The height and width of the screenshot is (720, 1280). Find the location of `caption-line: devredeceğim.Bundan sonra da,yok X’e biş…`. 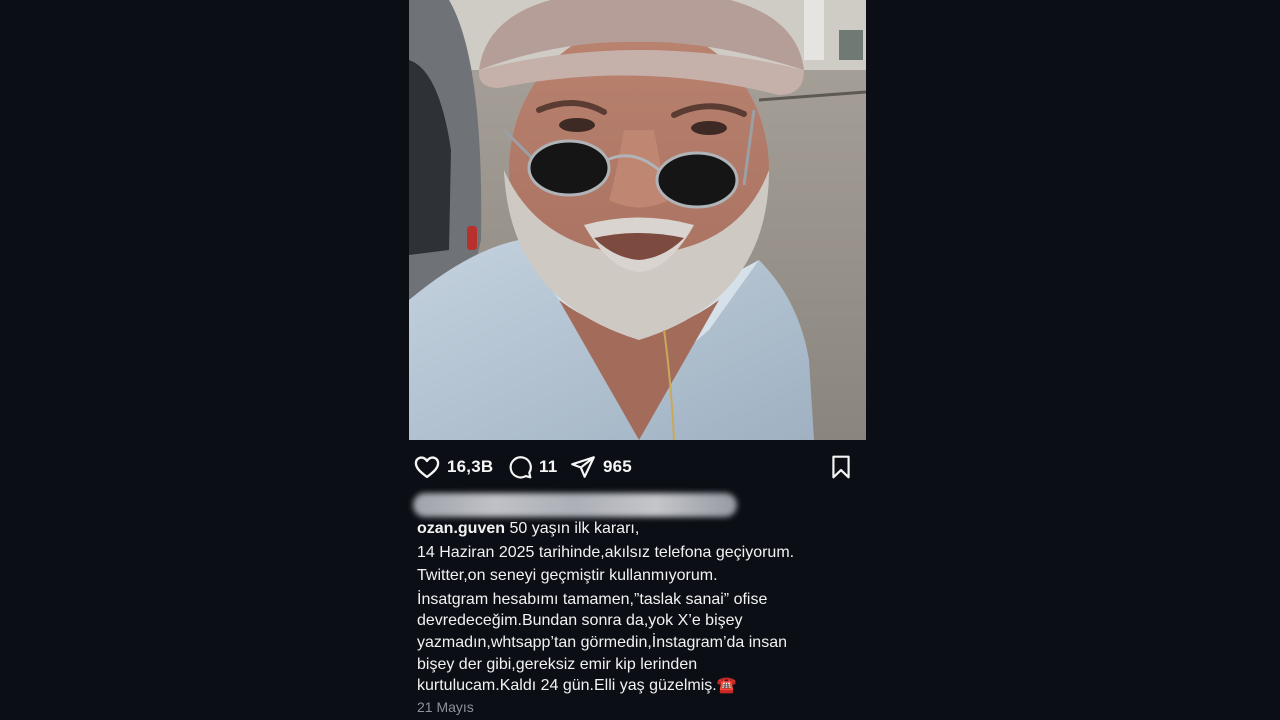

caption-line: devredeceğim.Bundan sonra da,yok X’e biş… is located at coordinates (580, 621).